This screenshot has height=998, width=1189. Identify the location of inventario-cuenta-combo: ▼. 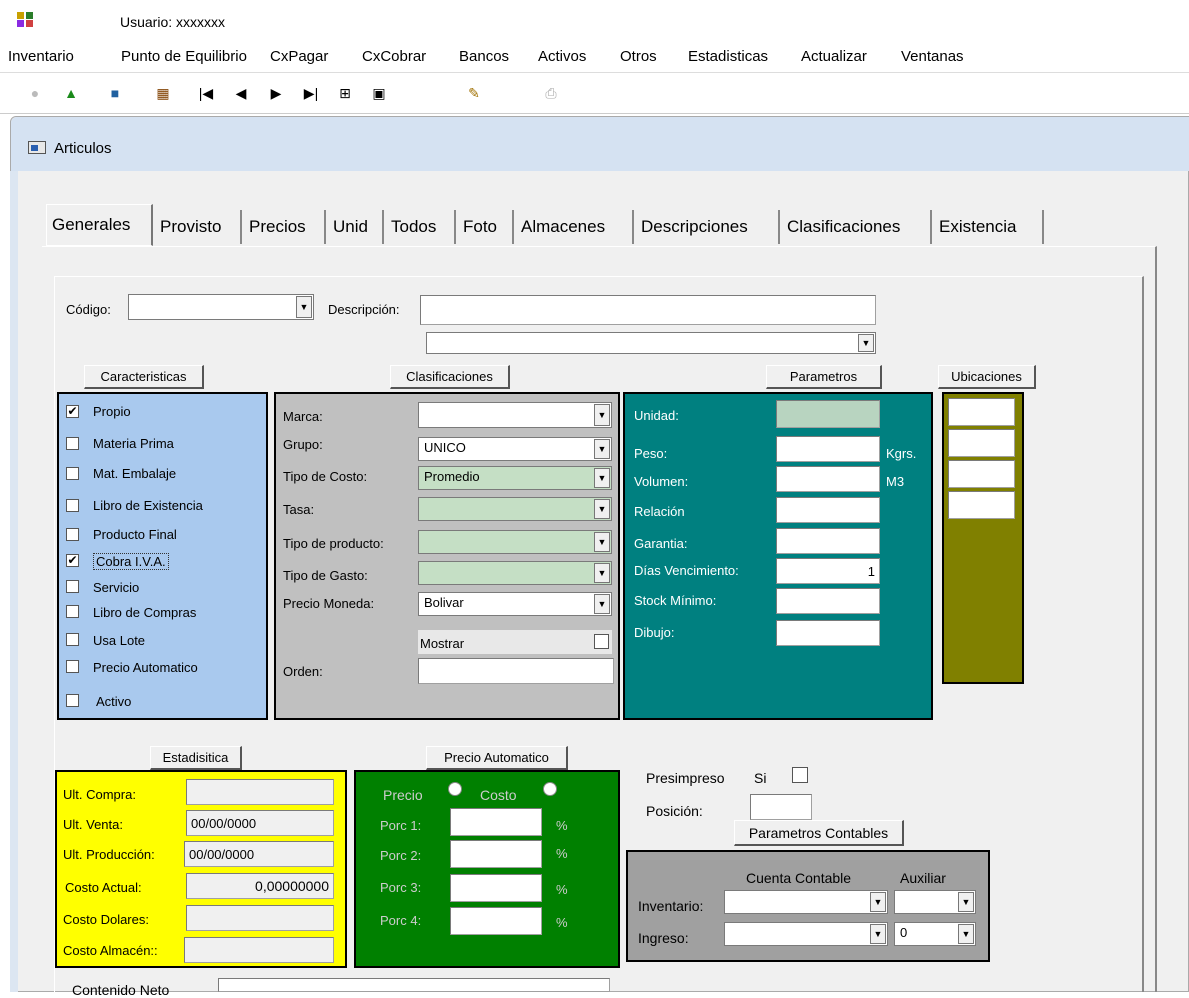
(806, 902).